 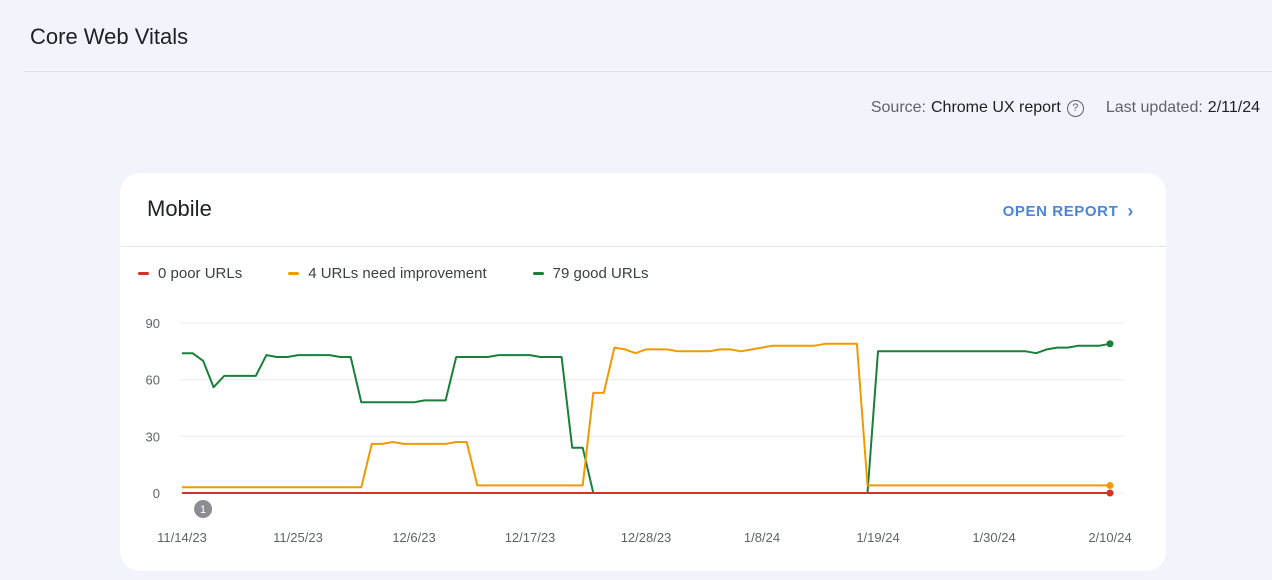 What do you see at coordinates (153, 323) in the screenshot?
I see `y-tick-label: 90` at bounding box center [153, 323].